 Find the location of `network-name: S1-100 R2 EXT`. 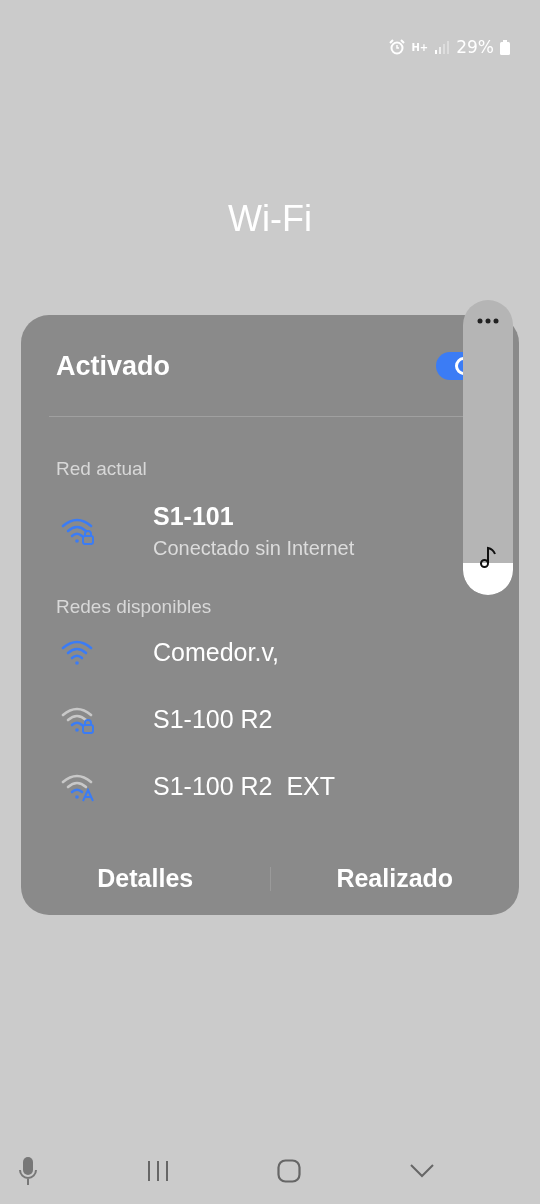

network-name: S1-100 R2 EXT is located at coordinates (244, 786).